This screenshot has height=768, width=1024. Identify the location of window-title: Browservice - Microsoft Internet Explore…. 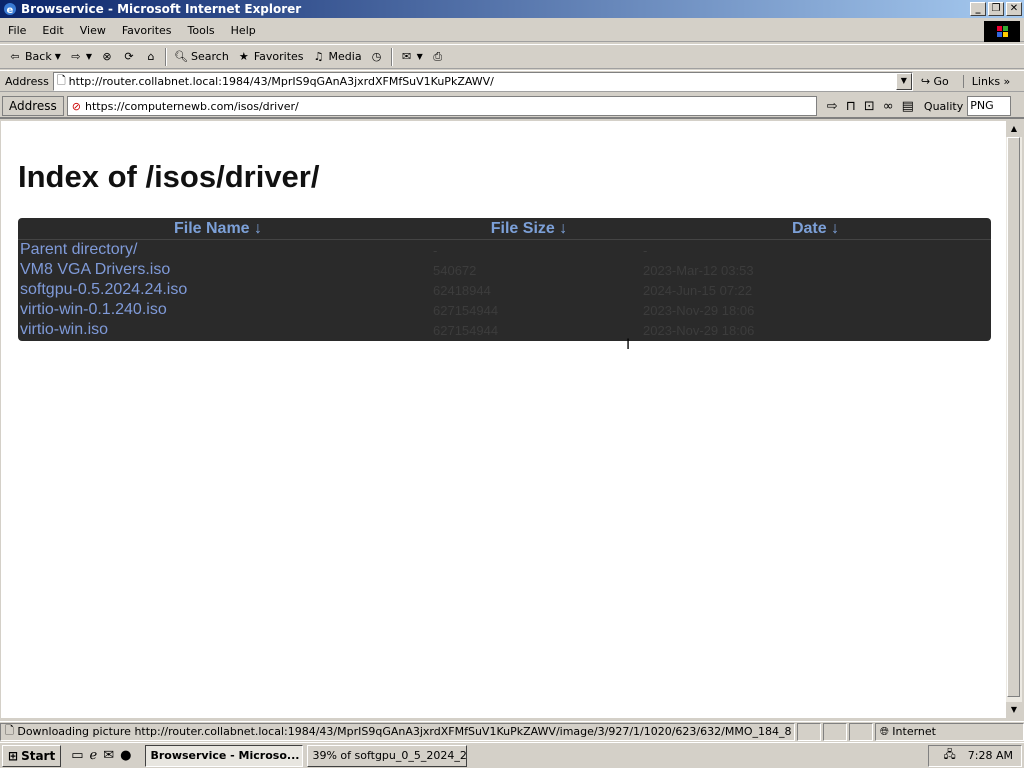
(161, 9).